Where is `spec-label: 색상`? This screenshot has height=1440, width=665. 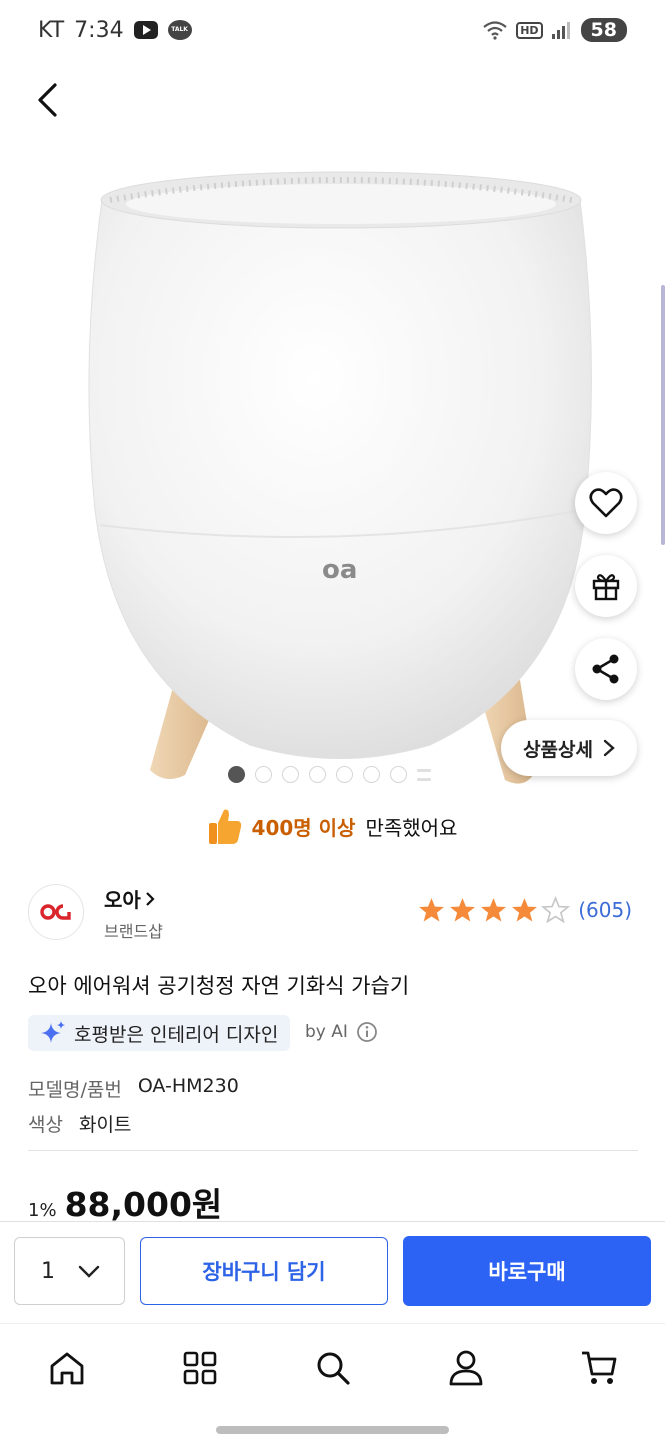 spec-label: 색상 is located at coordinates (45, 1125).